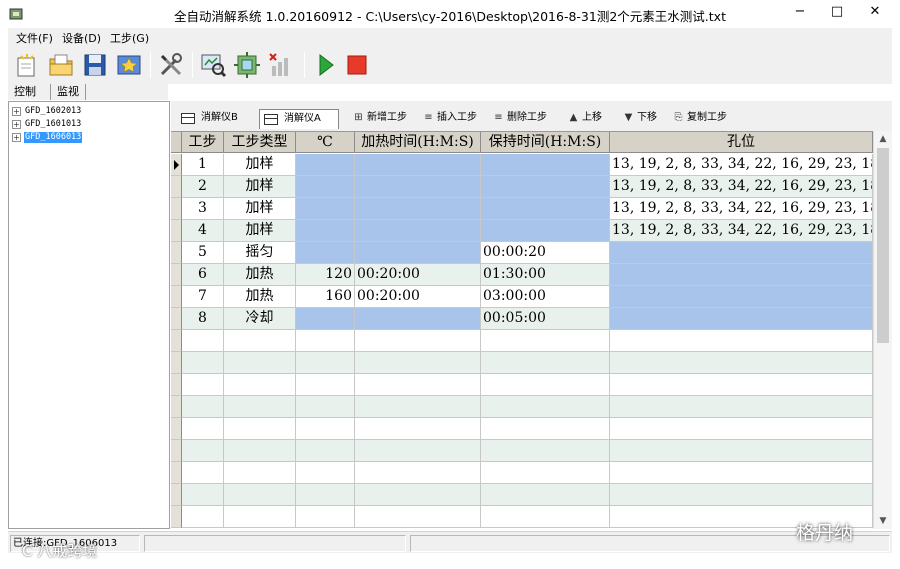 The height and width of the screenshot is (569, 900). What do you see at coordinates (545, 319) in the screenshot?
I see `hold-time-cell: 00:05:00` at bounding box center [545, 319].